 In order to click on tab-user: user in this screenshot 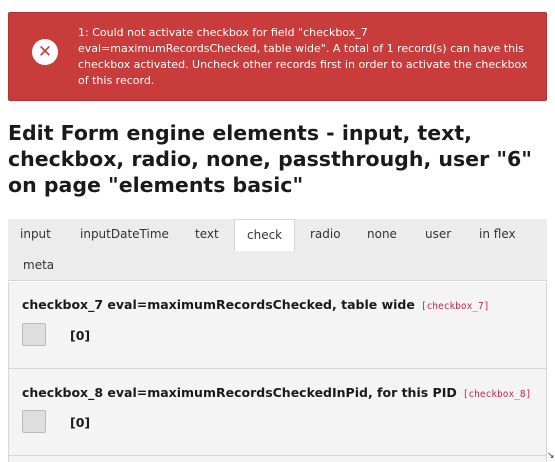, I will do `click(438, 234)`.